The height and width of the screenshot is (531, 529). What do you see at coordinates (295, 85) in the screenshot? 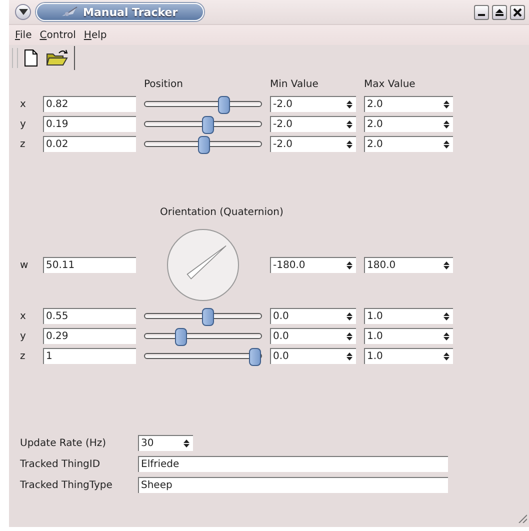
I see `column-header: Min Value` at bounding box center [295, 85].